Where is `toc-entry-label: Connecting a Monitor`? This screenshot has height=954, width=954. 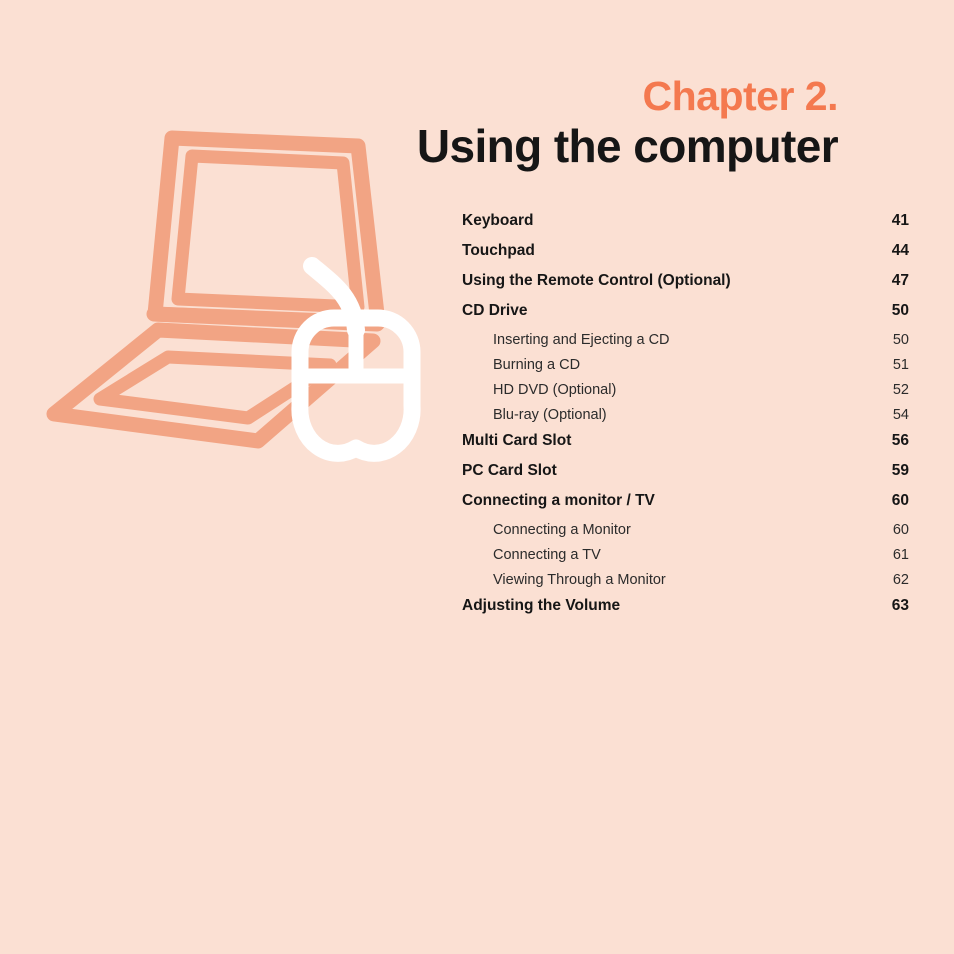 toc-entry-label: Connecting a Monitor is located at coordinates (562, 530).